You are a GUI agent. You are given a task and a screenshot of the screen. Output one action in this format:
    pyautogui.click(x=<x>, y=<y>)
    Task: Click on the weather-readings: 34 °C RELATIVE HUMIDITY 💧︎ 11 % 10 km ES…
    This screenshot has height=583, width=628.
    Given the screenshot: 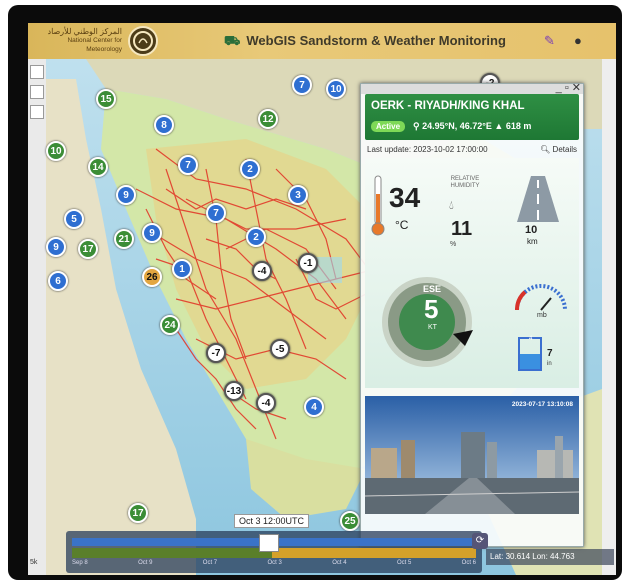 What is the action you would take?
    pyautogui.click(x=472, y=273)
    